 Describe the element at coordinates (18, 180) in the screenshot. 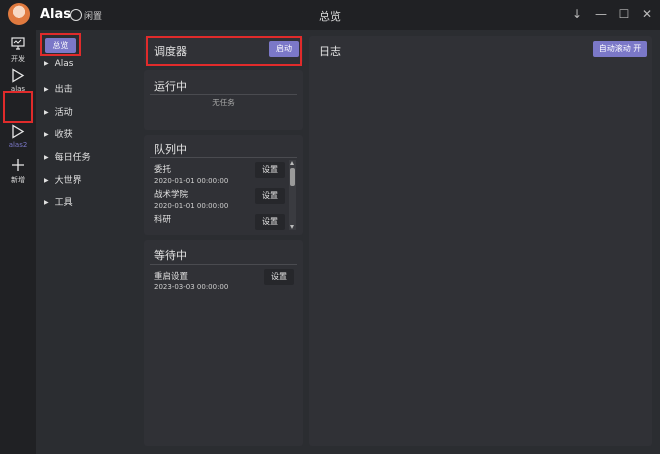

I see `sidebar-item-label: 新增` at that location.